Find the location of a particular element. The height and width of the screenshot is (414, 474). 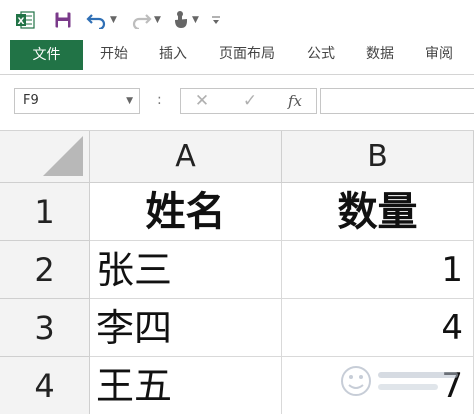

formula-input is located at coordinates (397, 101).